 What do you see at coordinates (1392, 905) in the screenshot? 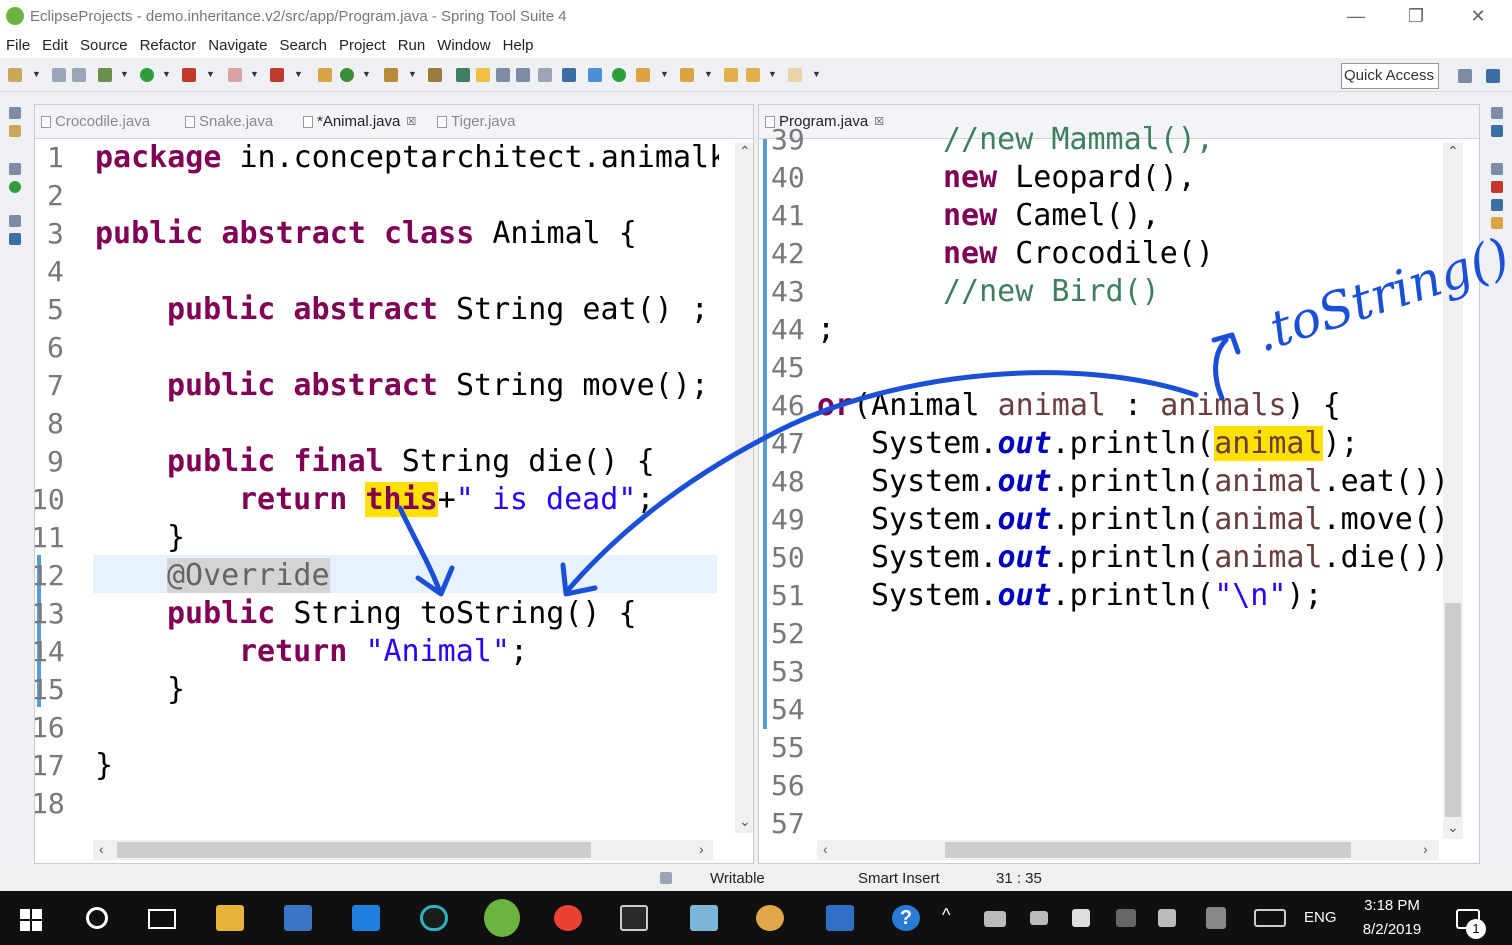
I see `clock-time: 3:18 PM` at bounding box center [1392, 905].